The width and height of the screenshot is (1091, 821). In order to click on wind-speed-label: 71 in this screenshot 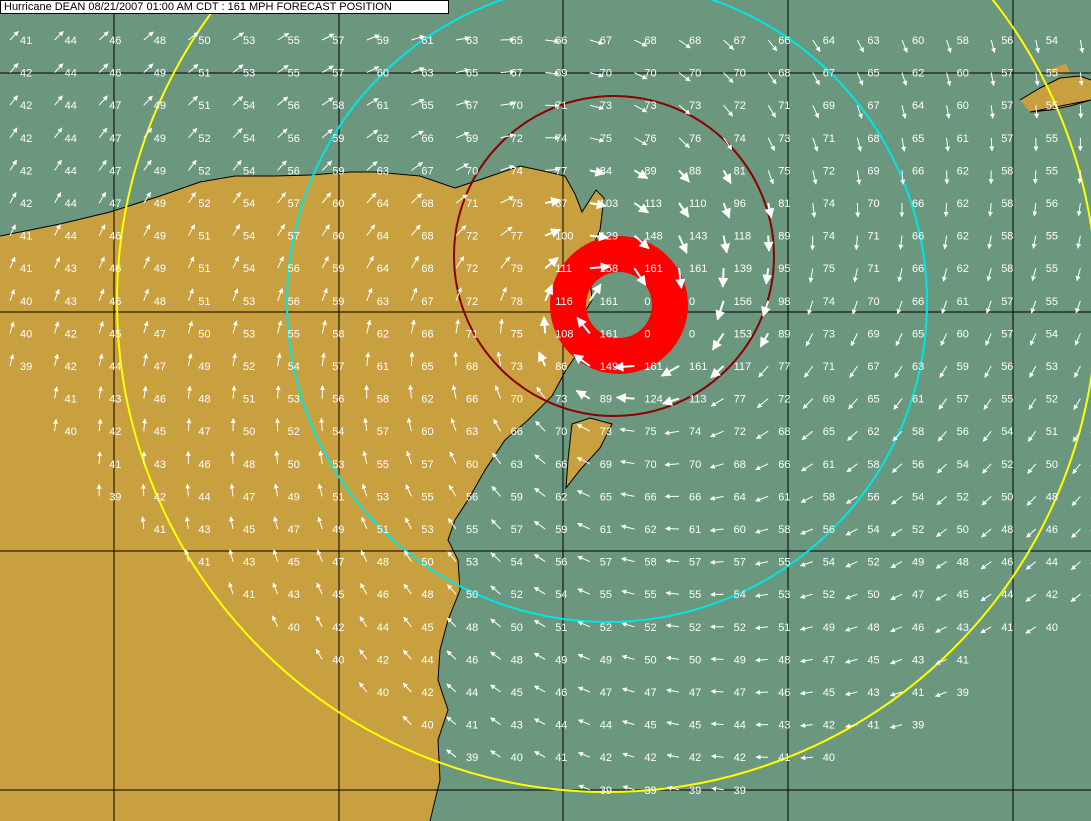, I will do `click(472, 204)`.